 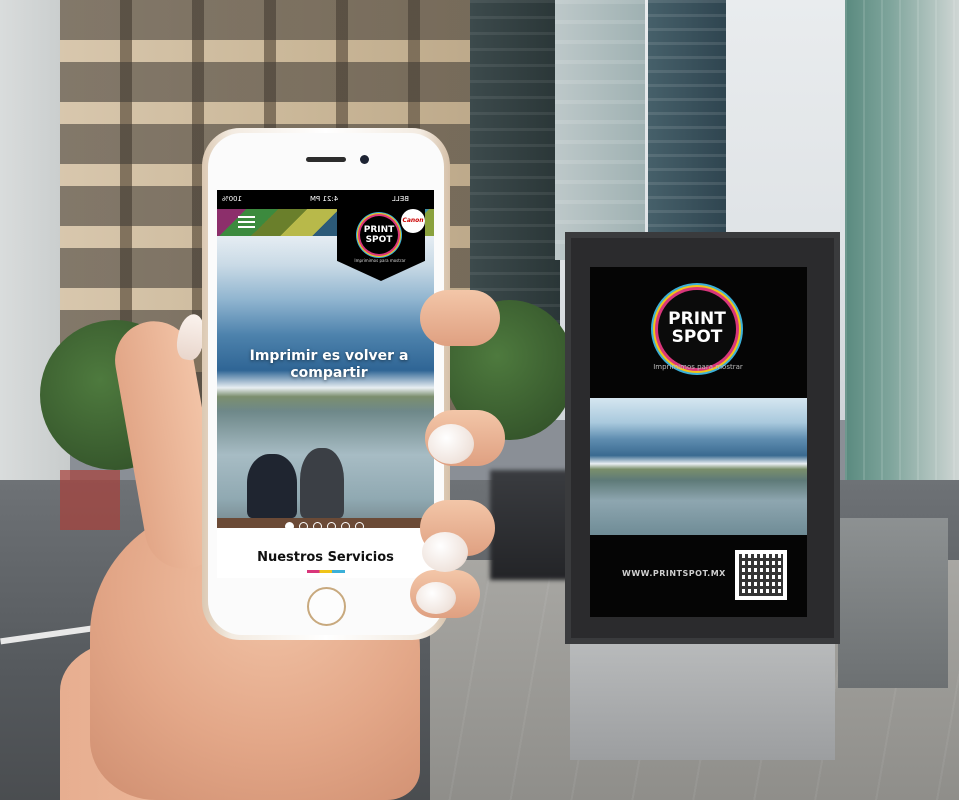 What do you see at coordinates (380, 260) in the screenshot?
I see `logo-tagline: Imprimimos para mostrar` at bounding box center [380, 260].